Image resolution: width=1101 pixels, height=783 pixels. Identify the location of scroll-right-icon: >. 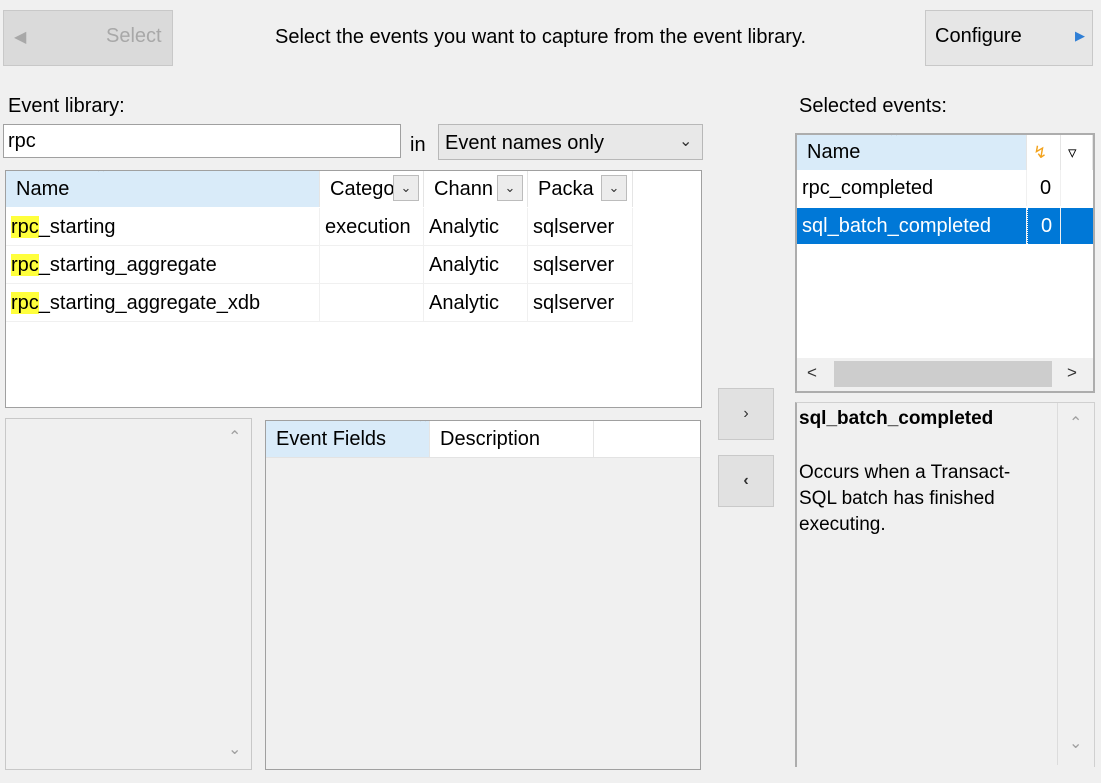
(1072, 373).